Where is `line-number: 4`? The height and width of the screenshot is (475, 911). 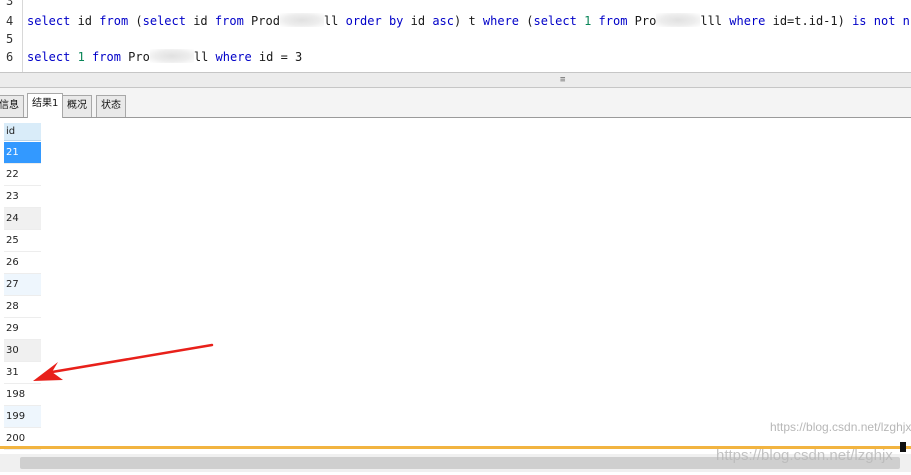
line-number: 4 is located at coordinates (10, 21).